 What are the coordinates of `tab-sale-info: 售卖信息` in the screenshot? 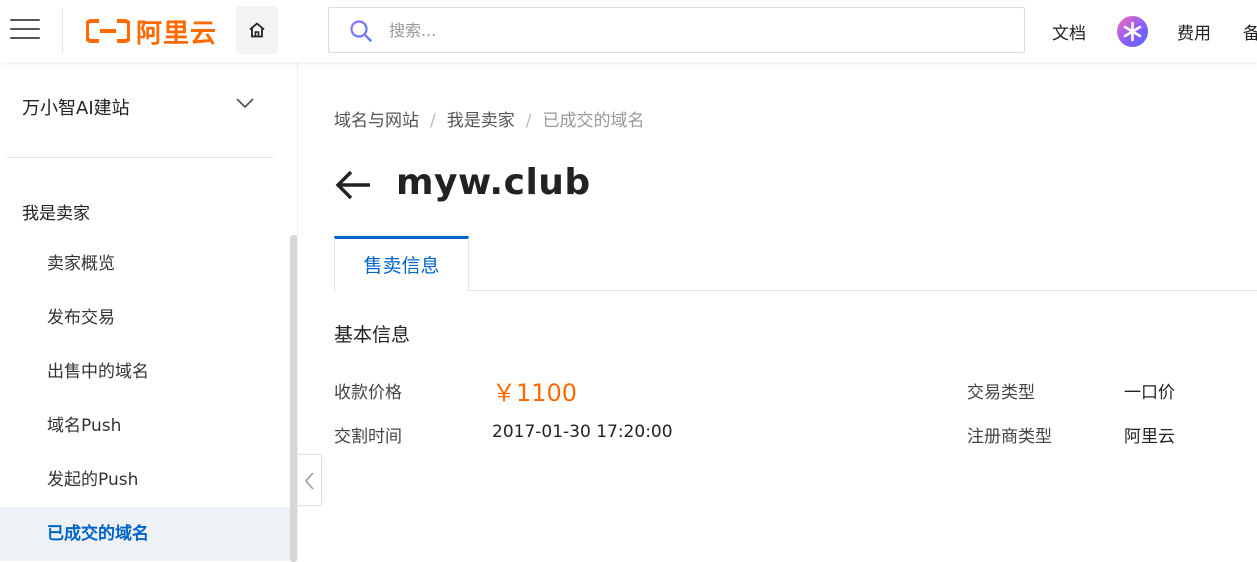 It's located at (401, 263).